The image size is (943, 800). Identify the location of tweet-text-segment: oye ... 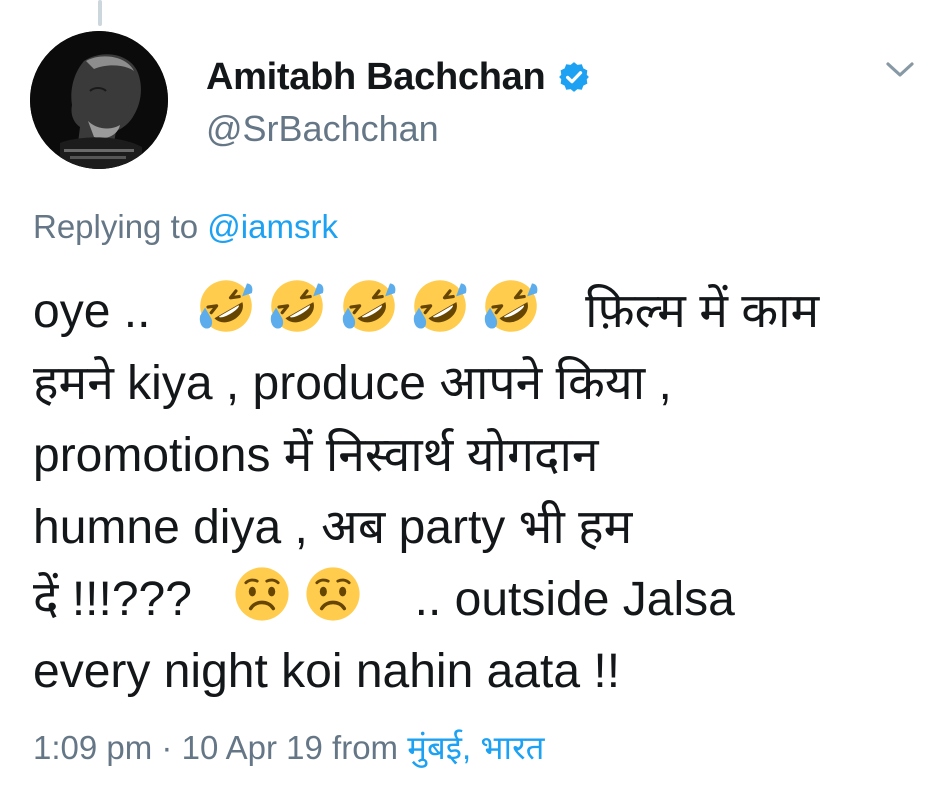
(92, 311).